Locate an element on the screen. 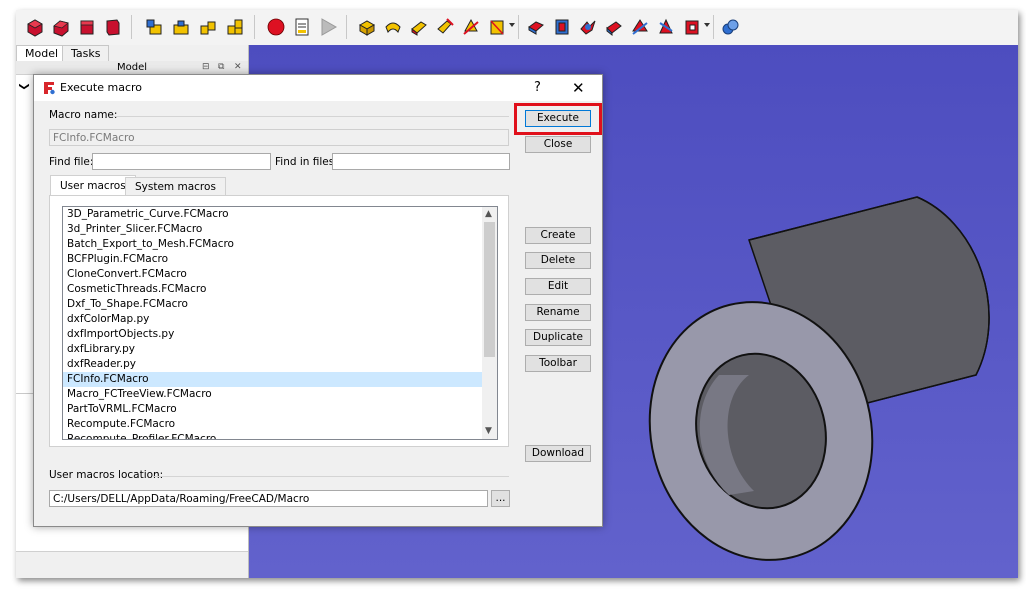  model-panel-header: Model ⊟ ⧉ ✕ is located at coordinates (132, 68).